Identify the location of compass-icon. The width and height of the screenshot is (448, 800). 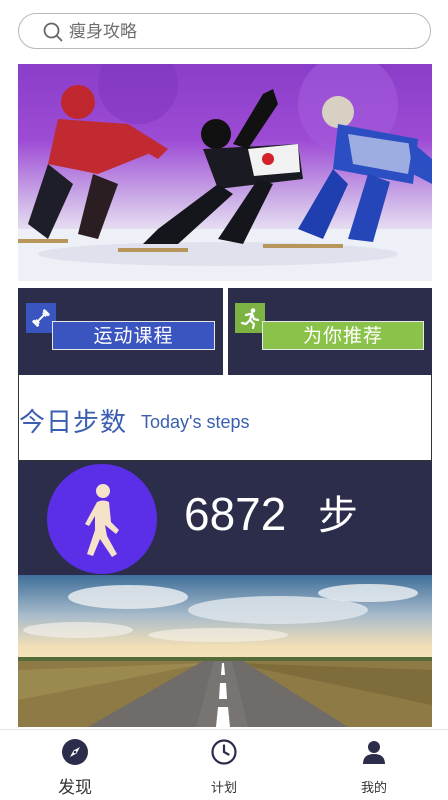
(75, 752).